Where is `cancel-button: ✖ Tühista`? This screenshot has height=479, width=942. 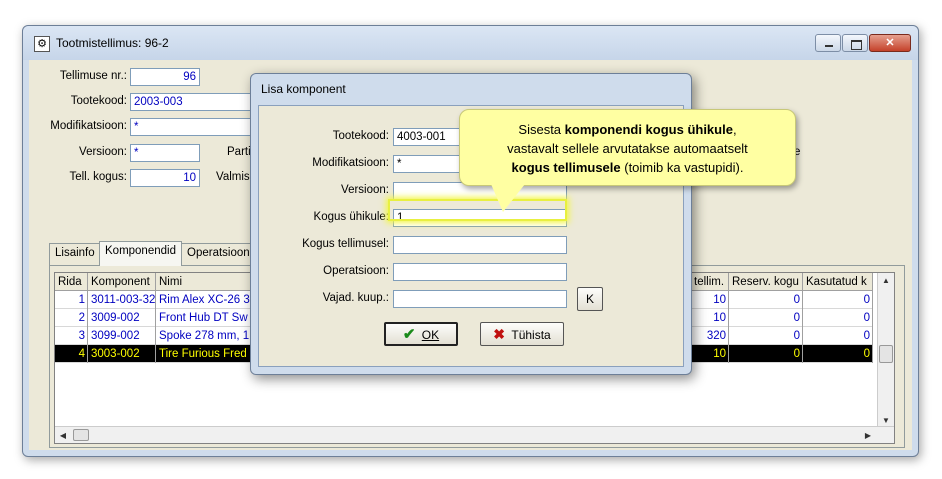 cancel-button: ✖ Tühista is located at coordinates (522, 334).